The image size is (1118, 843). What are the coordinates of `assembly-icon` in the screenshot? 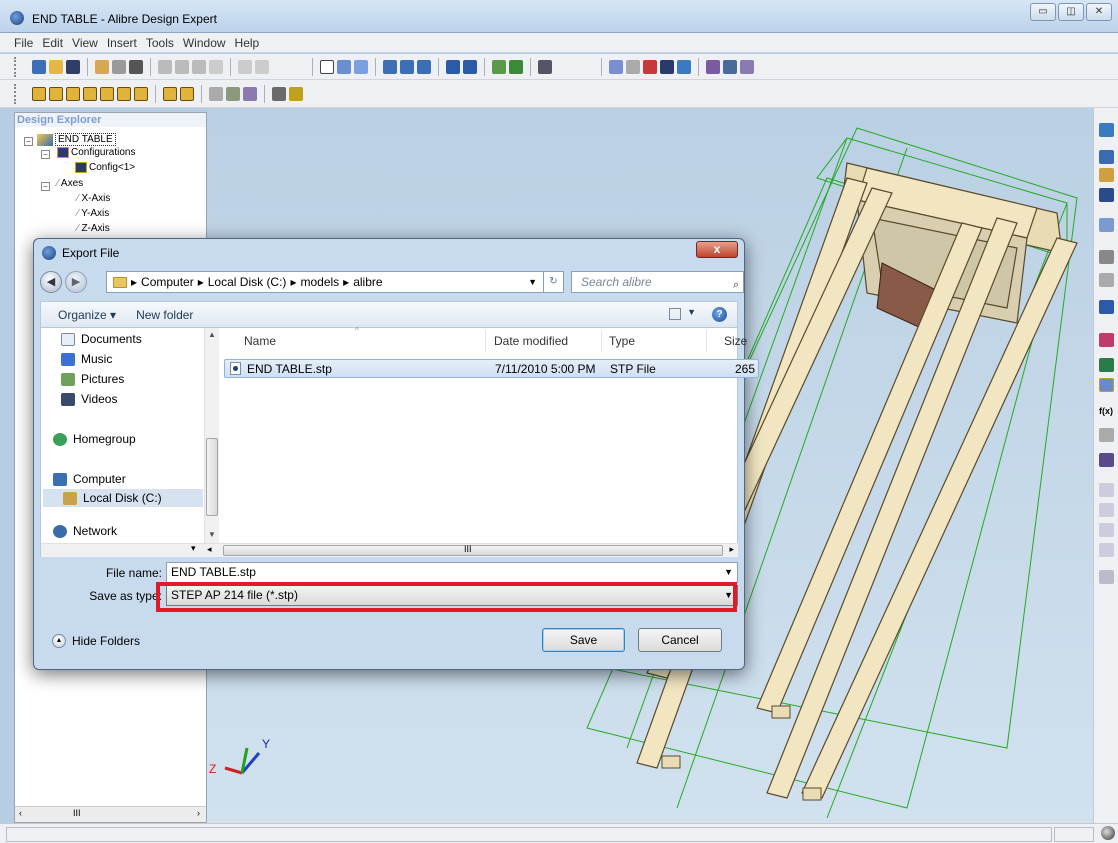 It's located at (1106, 365).